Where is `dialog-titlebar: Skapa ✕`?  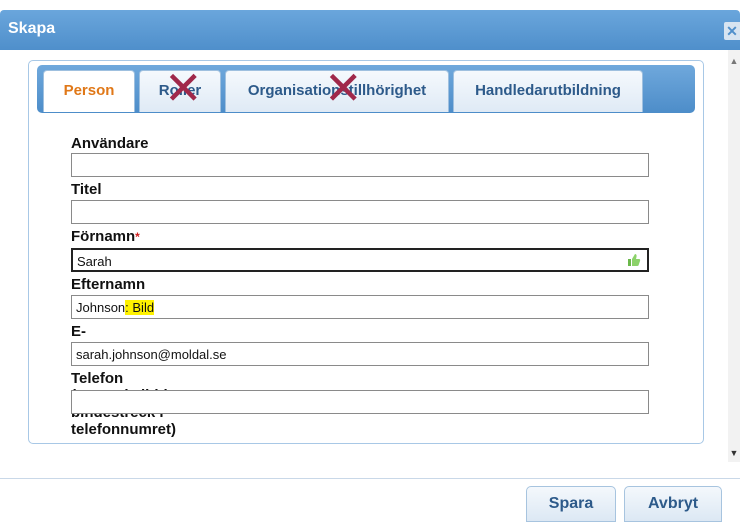 dialog-titlebar: Skapa ✕ is located at coordinates (370, 30).